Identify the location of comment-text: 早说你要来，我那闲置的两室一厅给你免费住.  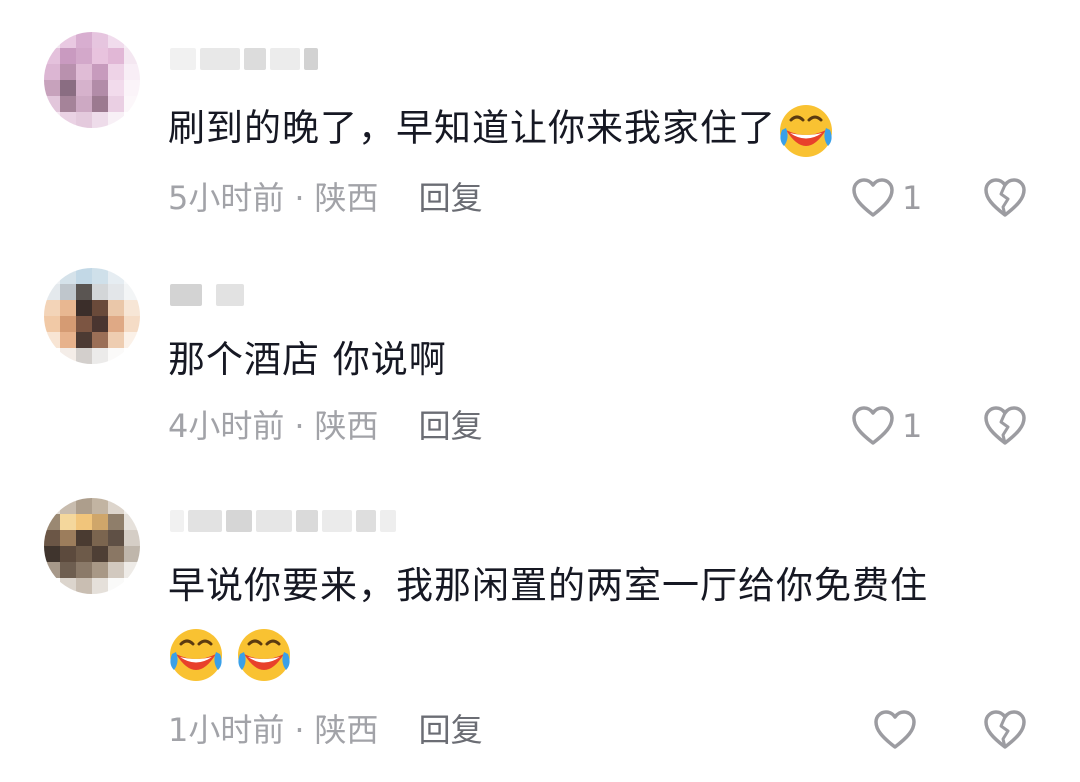
(548, 586).